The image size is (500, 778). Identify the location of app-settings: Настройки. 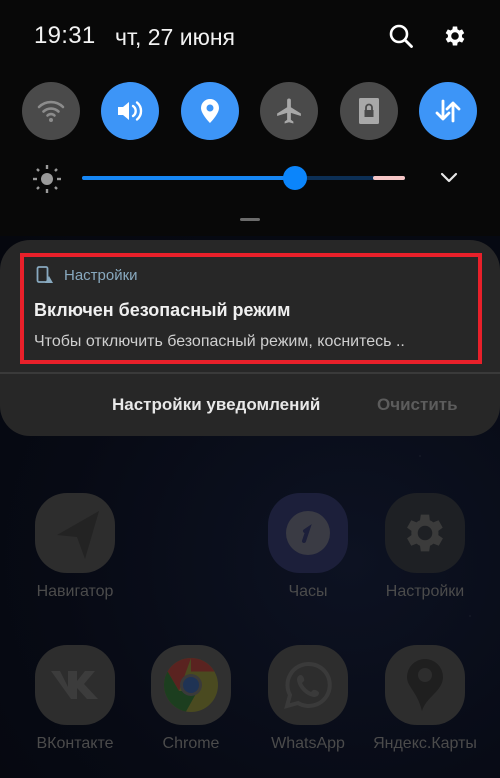
(425, 548).